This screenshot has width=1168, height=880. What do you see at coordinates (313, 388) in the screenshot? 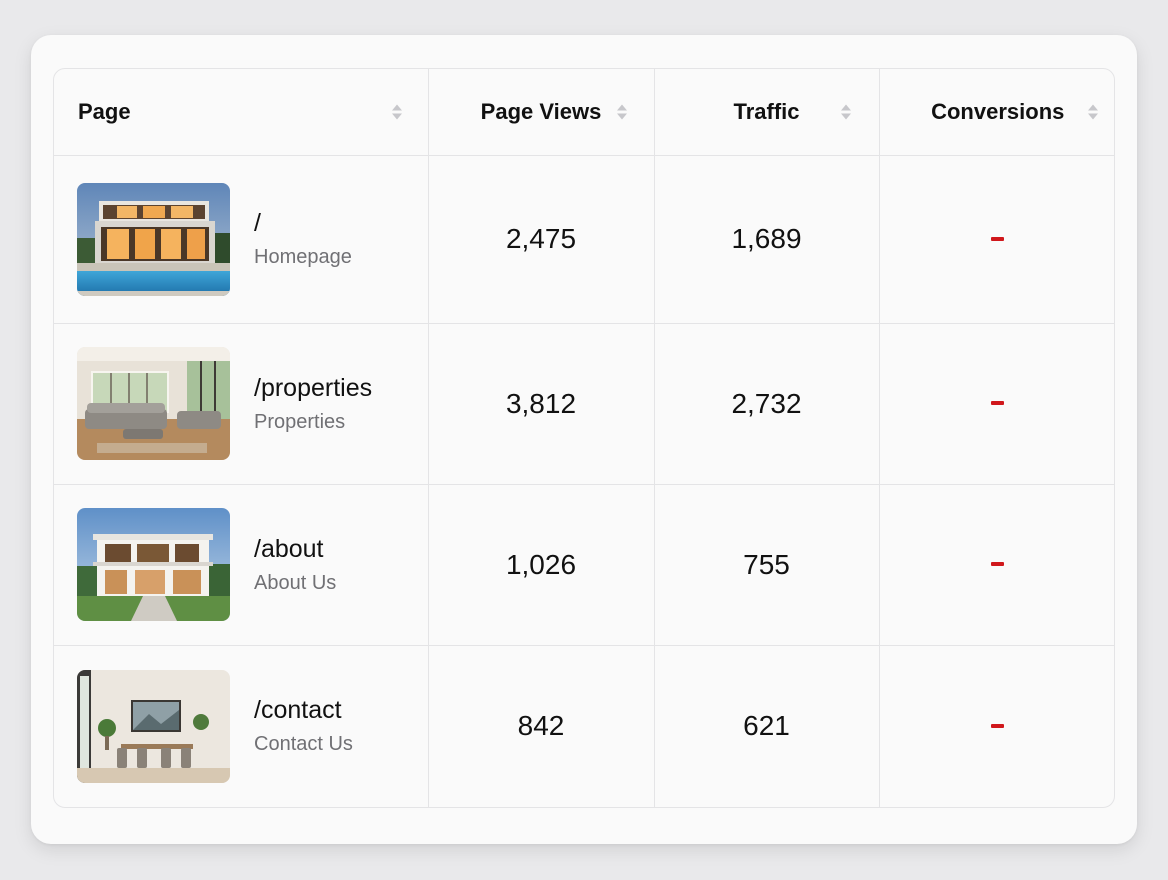
I see `page-path: /properties` at bounding box center [313, 388].